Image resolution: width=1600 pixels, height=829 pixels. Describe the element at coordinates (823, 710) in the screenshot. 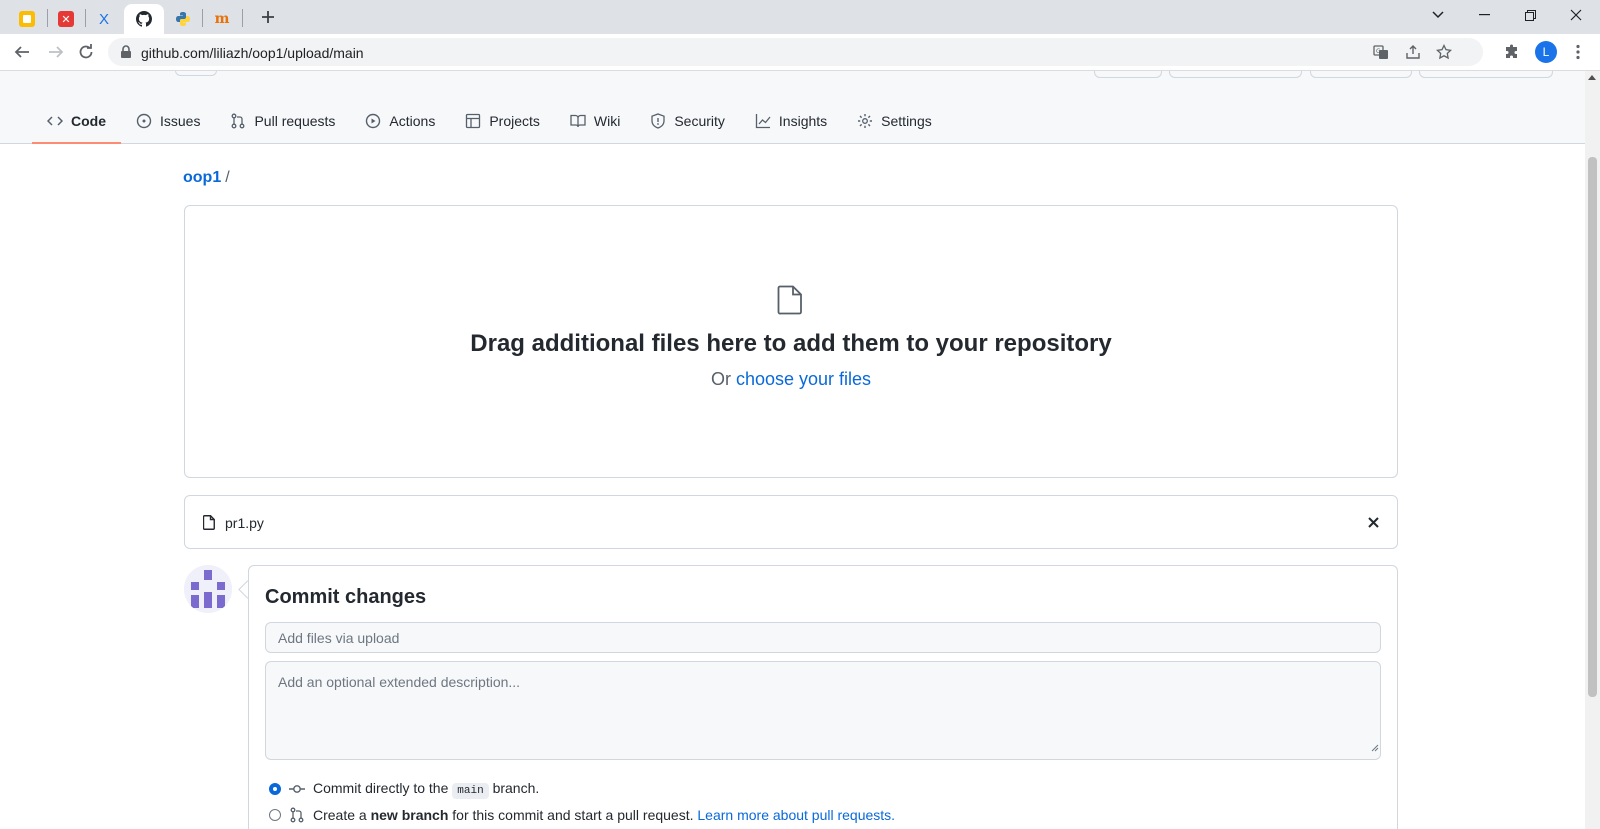

I see `commit-description-textarea` at that location.